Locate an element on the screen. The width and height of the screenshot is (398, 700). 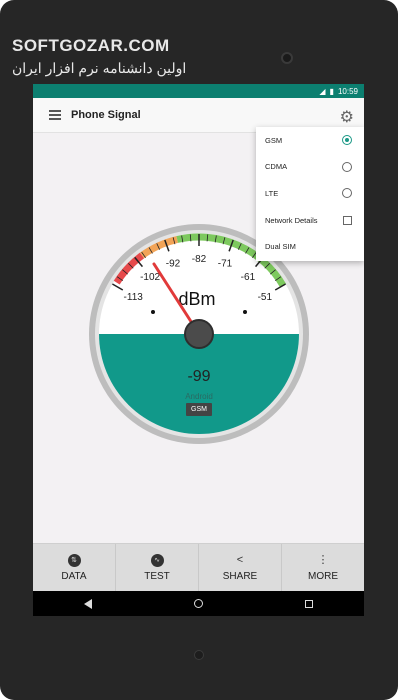
gauge-tick-label: -113 is located at coordinates (134, 297).